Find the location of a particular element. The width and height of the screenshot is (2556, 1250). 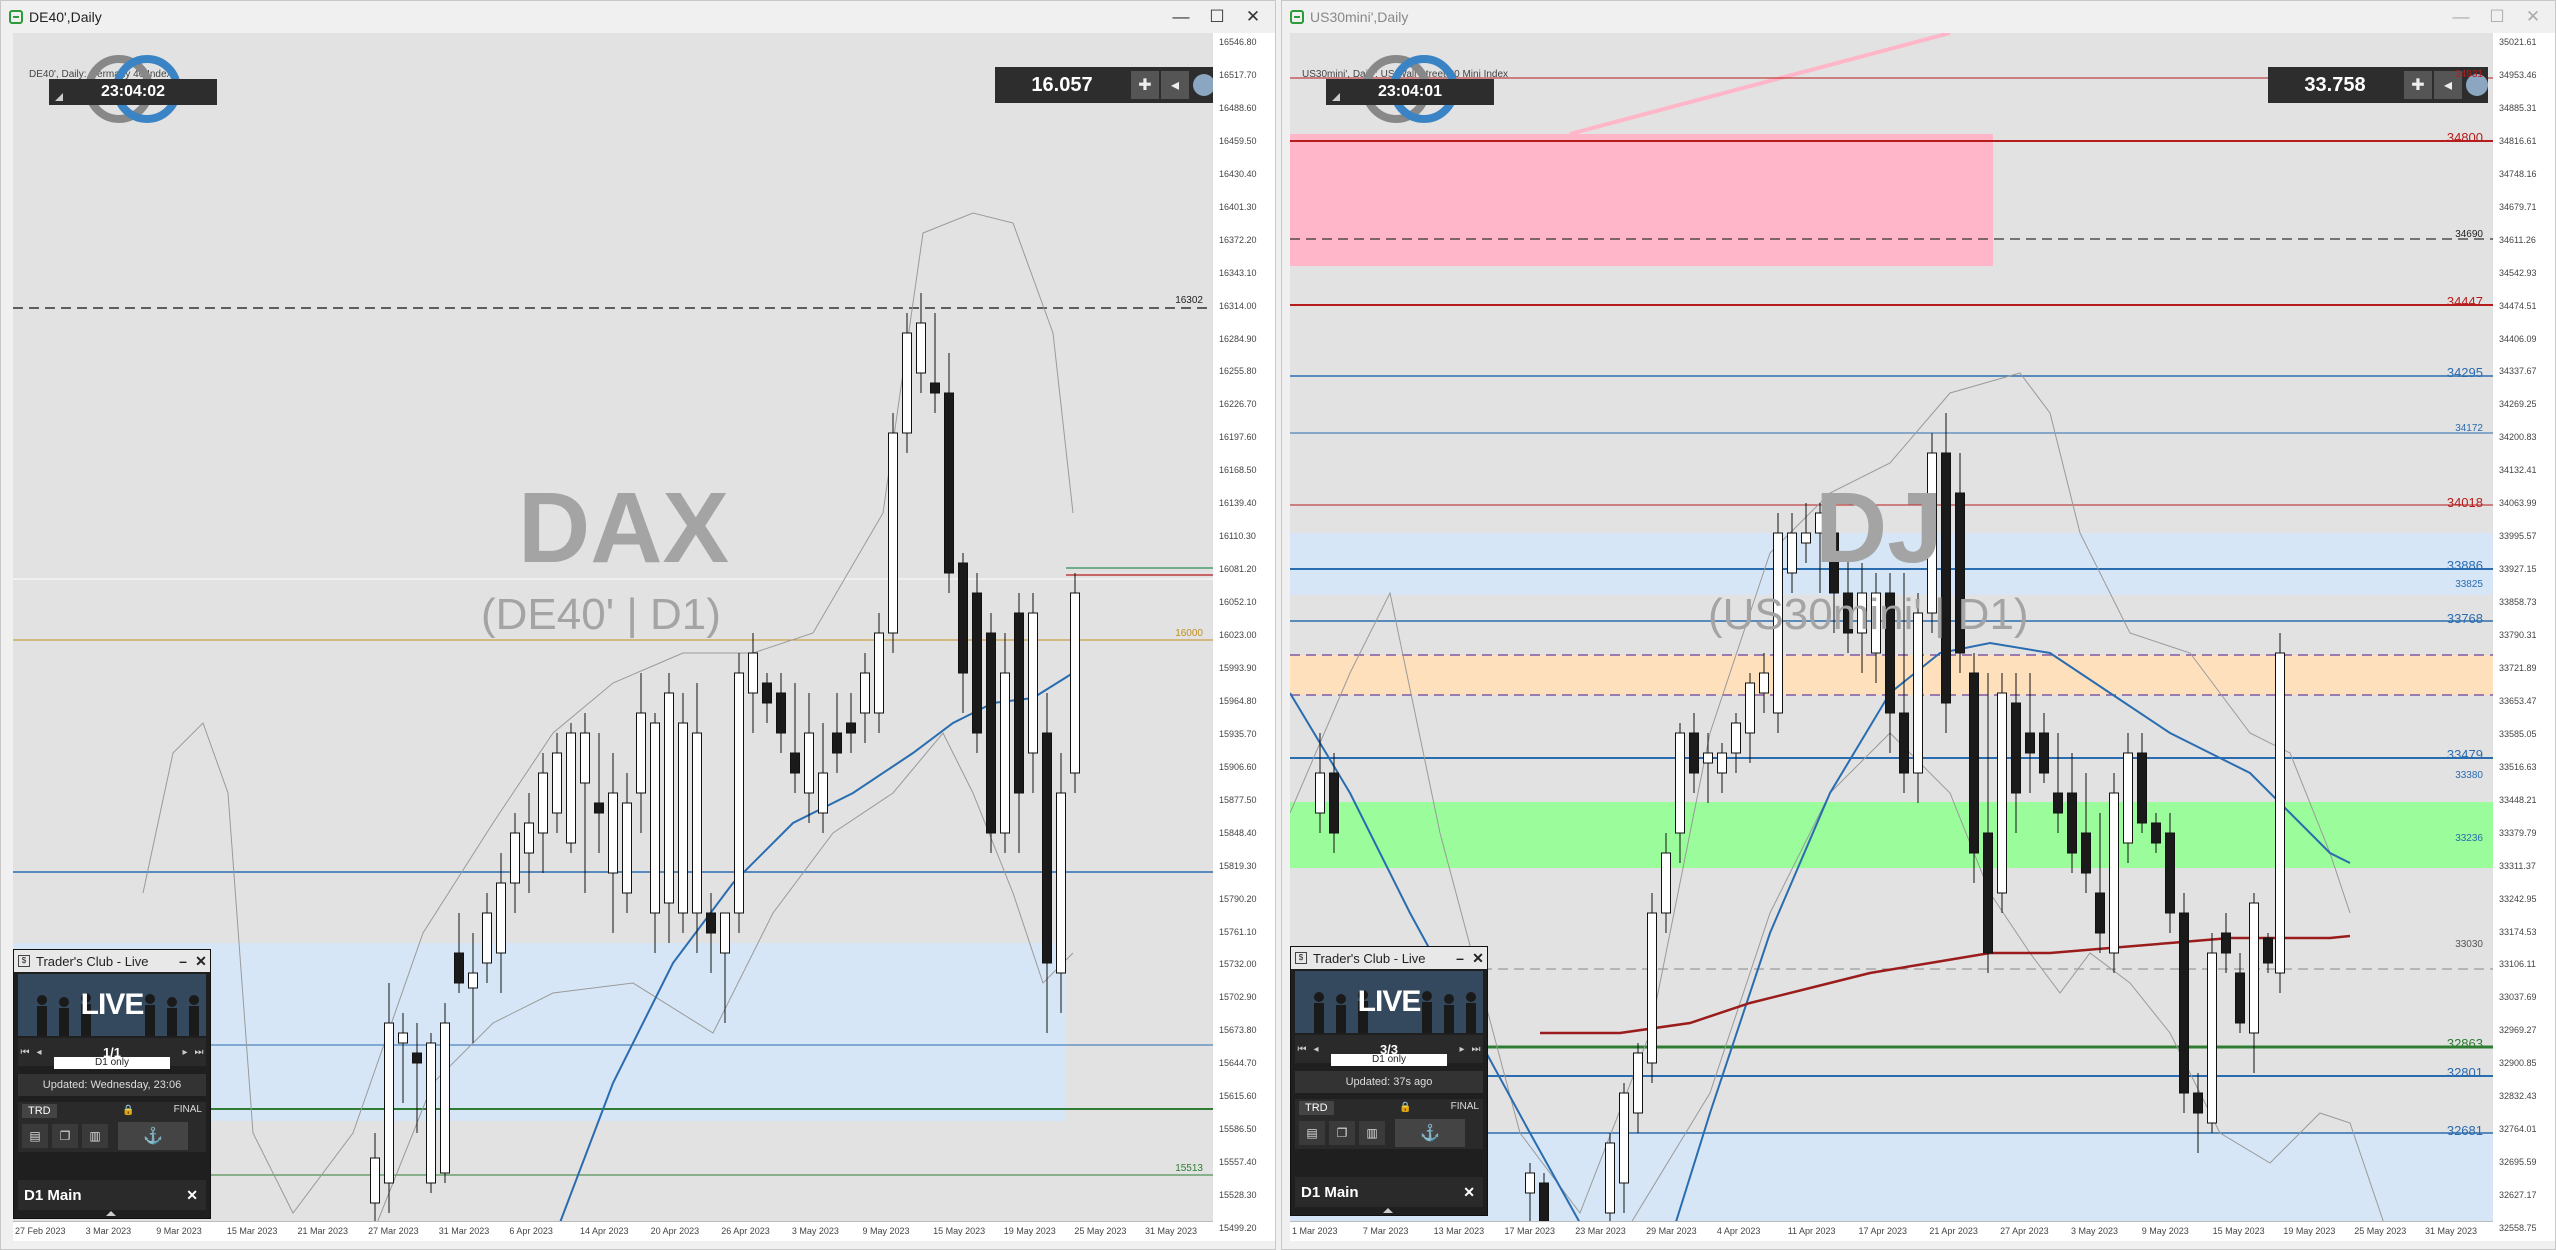

level-label-16000: 16000 is located at coordinates (1189, 633).